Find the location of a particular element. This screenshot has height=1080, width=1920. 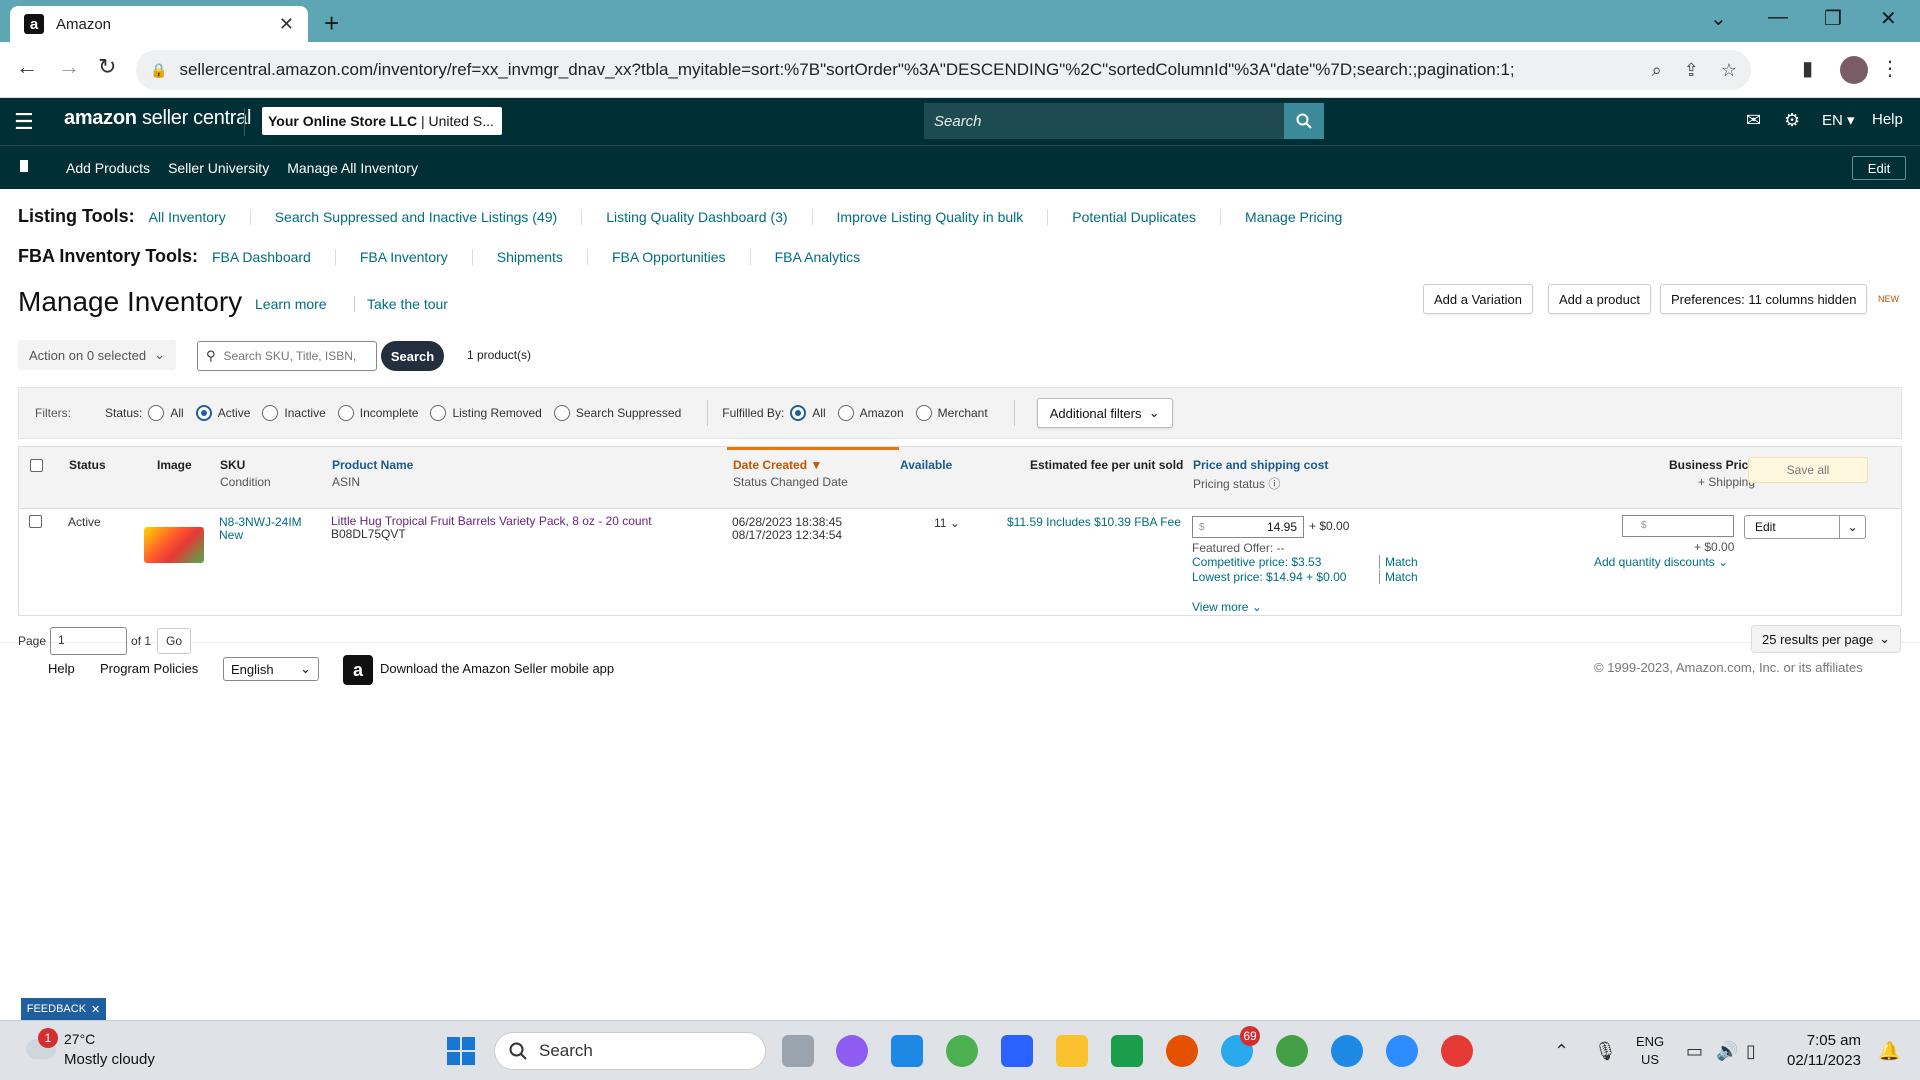

input-language: ENG US is located at coordinates (1650, 1051).